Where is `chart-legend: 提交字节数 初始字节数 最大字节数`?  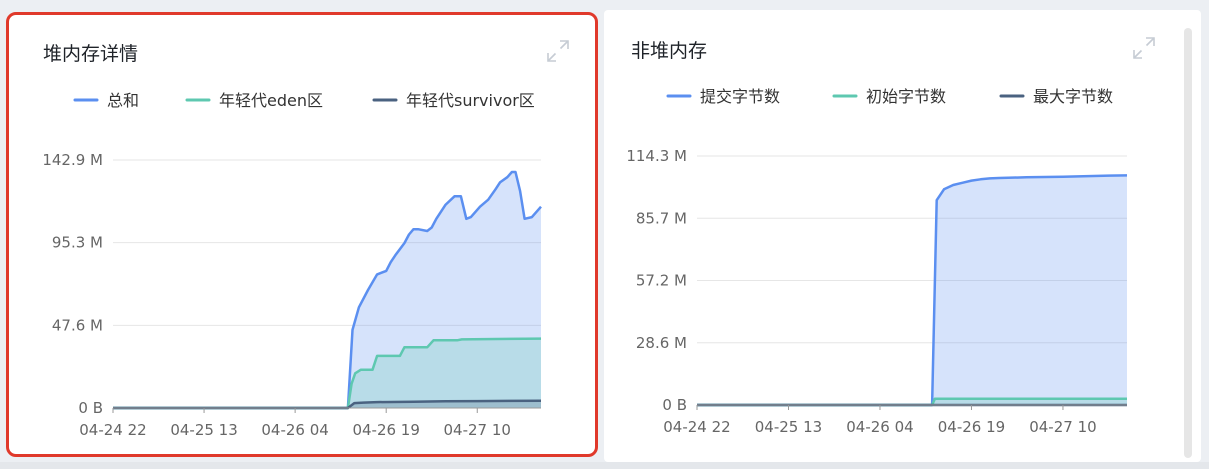
chart-legend: 提交字节数 初始字节数 最大字节数 is located at coordinates (889, 96).